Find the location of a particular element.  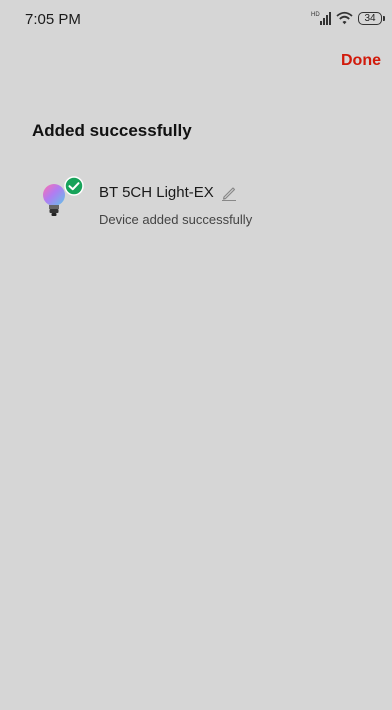

status-icons: HD 34 is located at coordinates (348, 18).